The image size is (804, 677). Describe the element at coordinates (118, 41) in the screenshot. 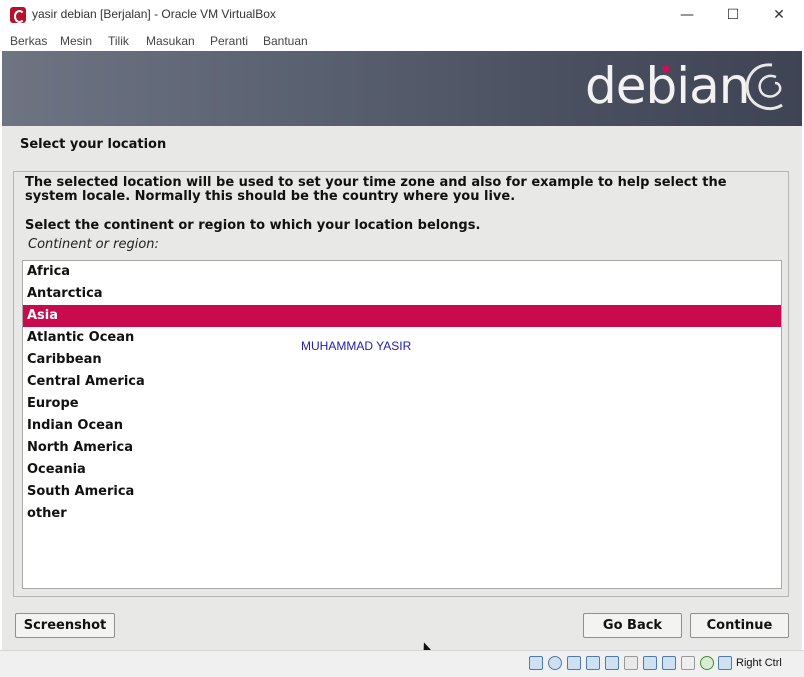

I see `menu-tilik: Tilik` at that location.